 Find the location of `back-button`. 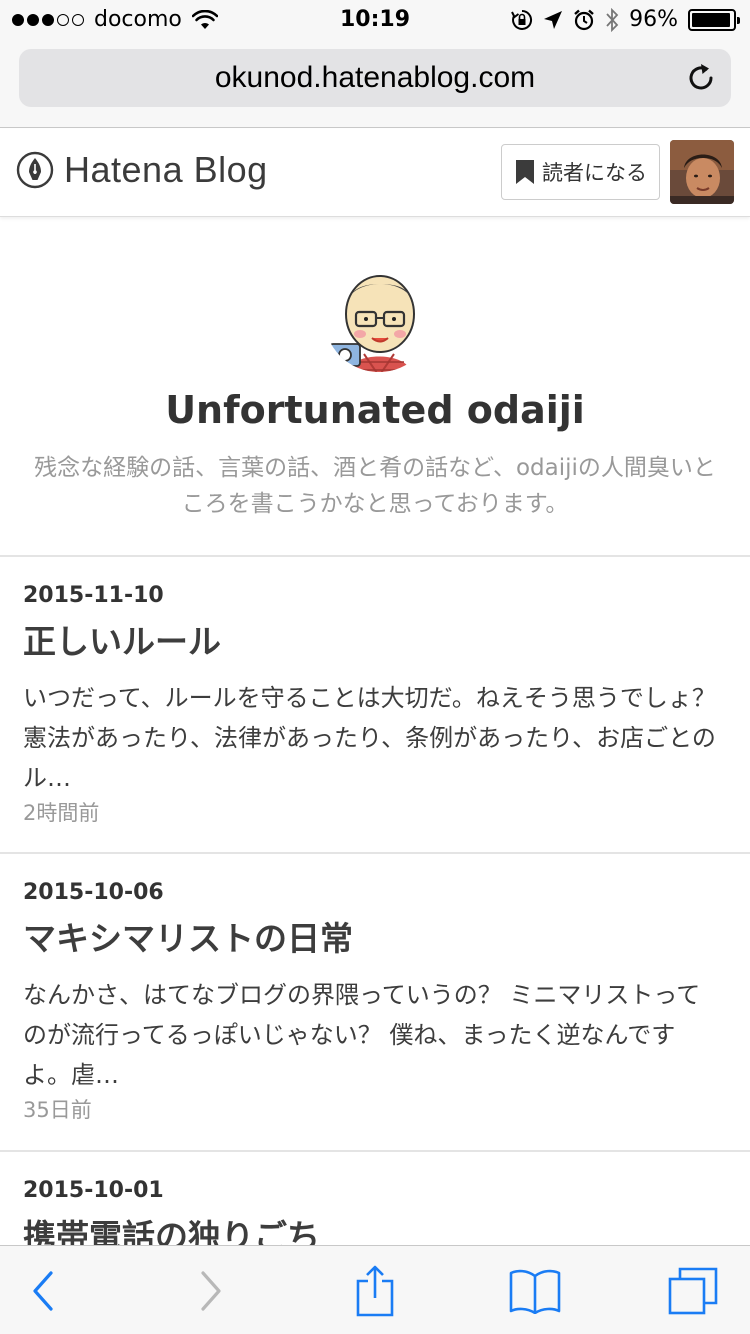

back-button is located at coordinates (43, 1290).